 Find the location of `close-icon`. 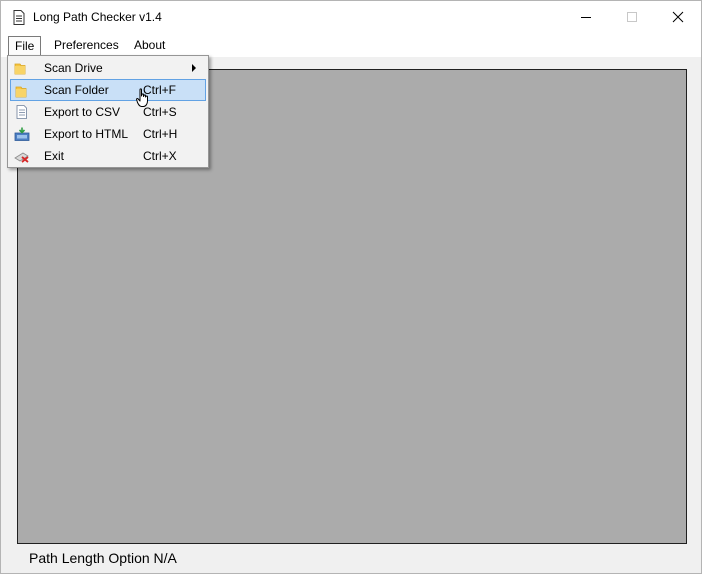

close-icon is located at coordinates (678, 17).